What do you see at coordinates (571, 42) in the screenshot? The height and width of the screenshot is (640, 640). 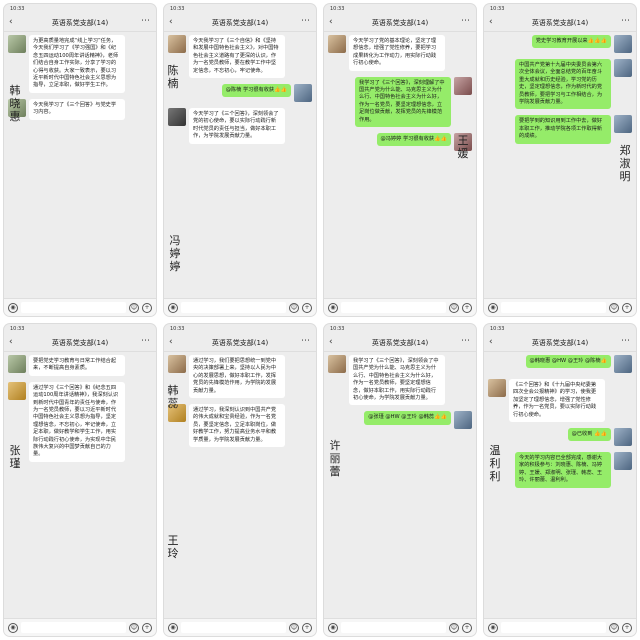 I see `message-bubble: 党史学习教育开展以来👍👍👍` at bounding box center [571, 42].